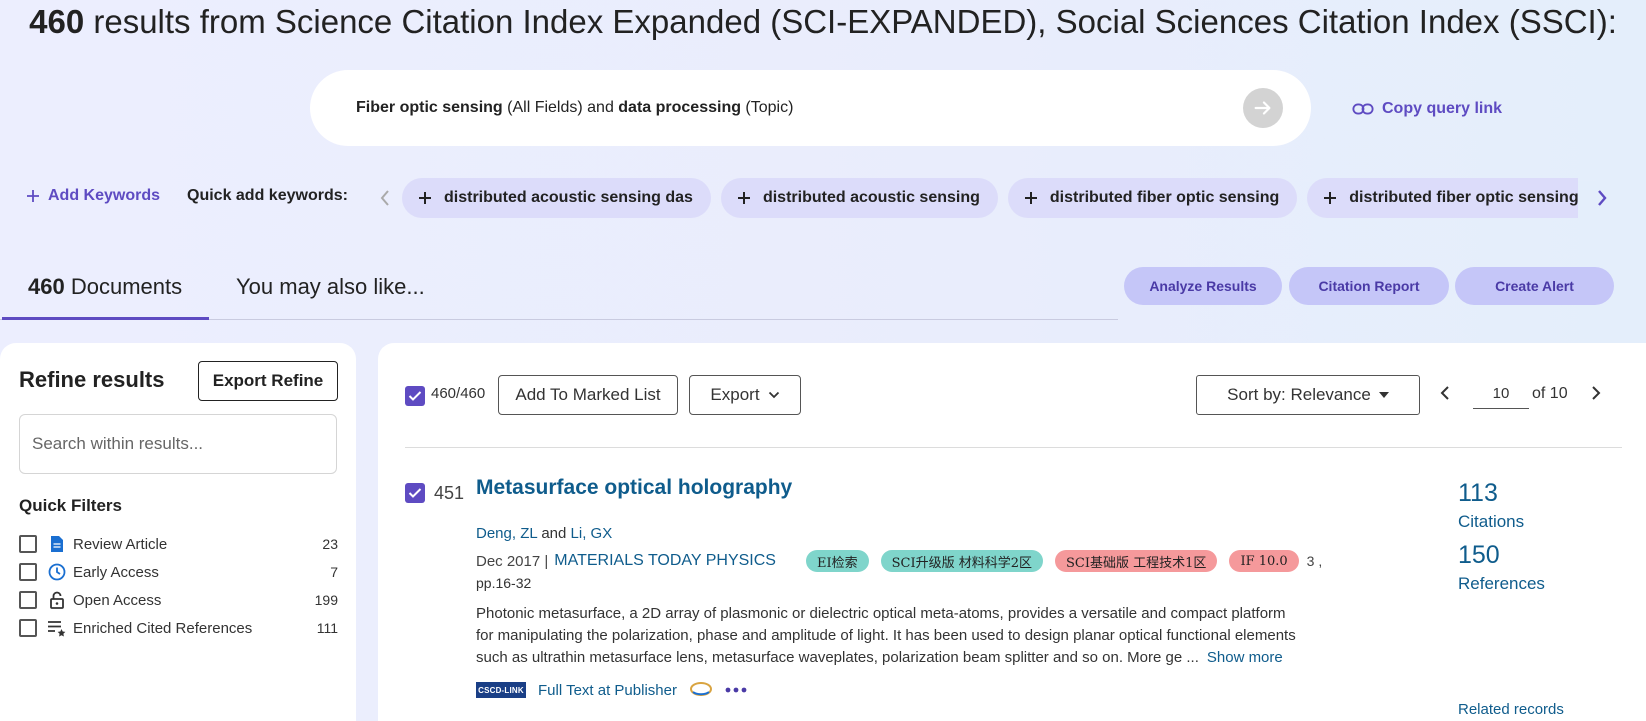  Describe the element at coordinates (1550, 393) in the screenshot. I see `page-of-label: of 10` at that location.